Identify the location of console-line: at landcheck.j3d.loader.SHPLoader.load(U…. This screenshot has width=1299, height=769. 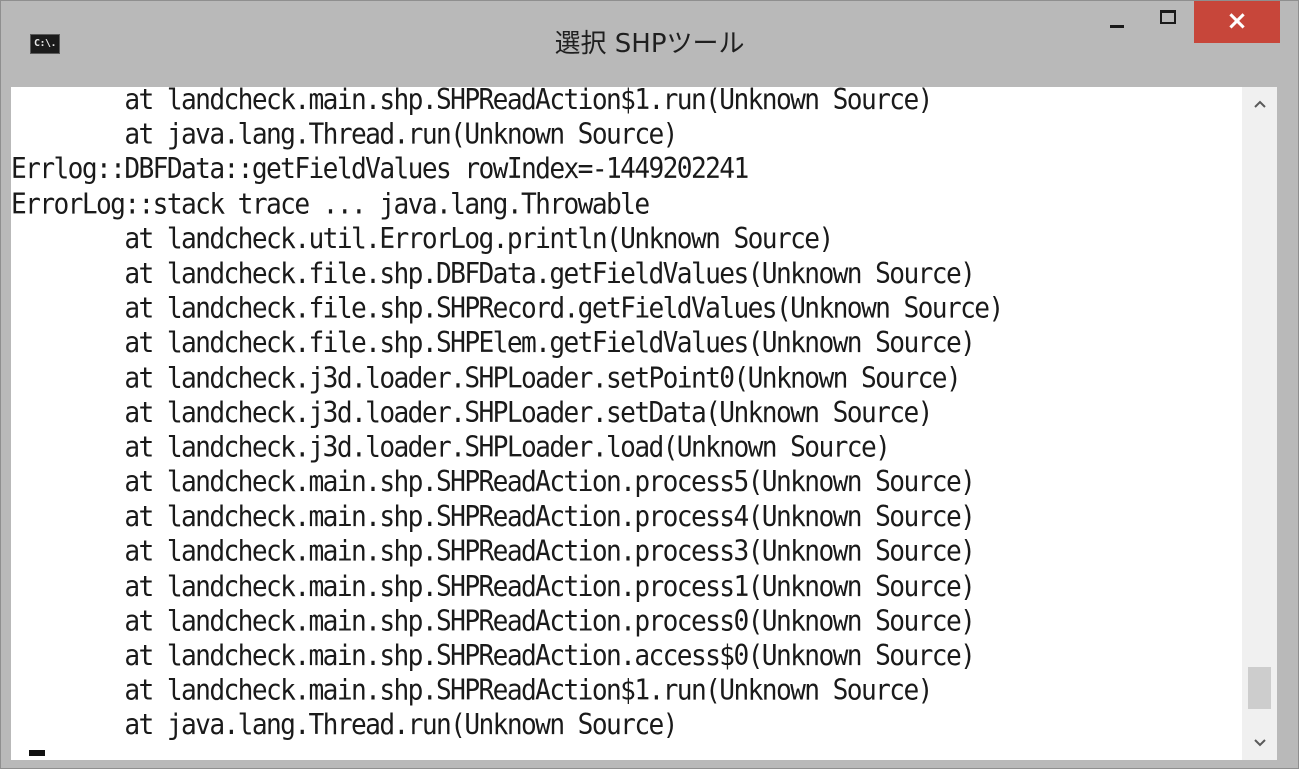
(451, 448).